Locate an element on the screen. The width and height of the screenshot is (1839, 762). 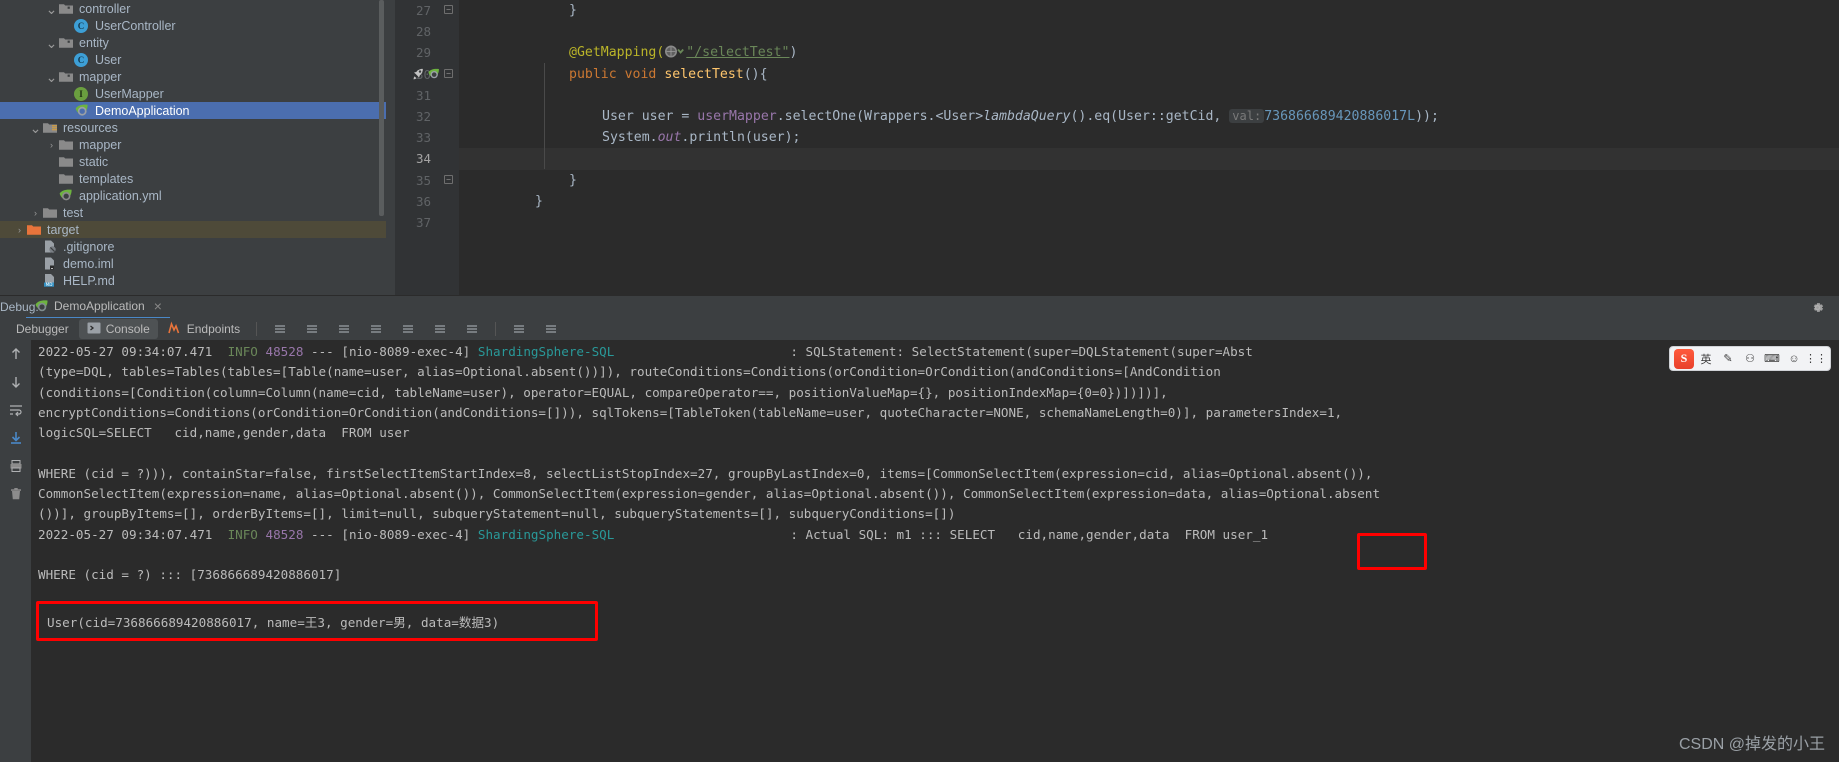
ime-language-toggle: 英 is located at coordinates (1706, 359).